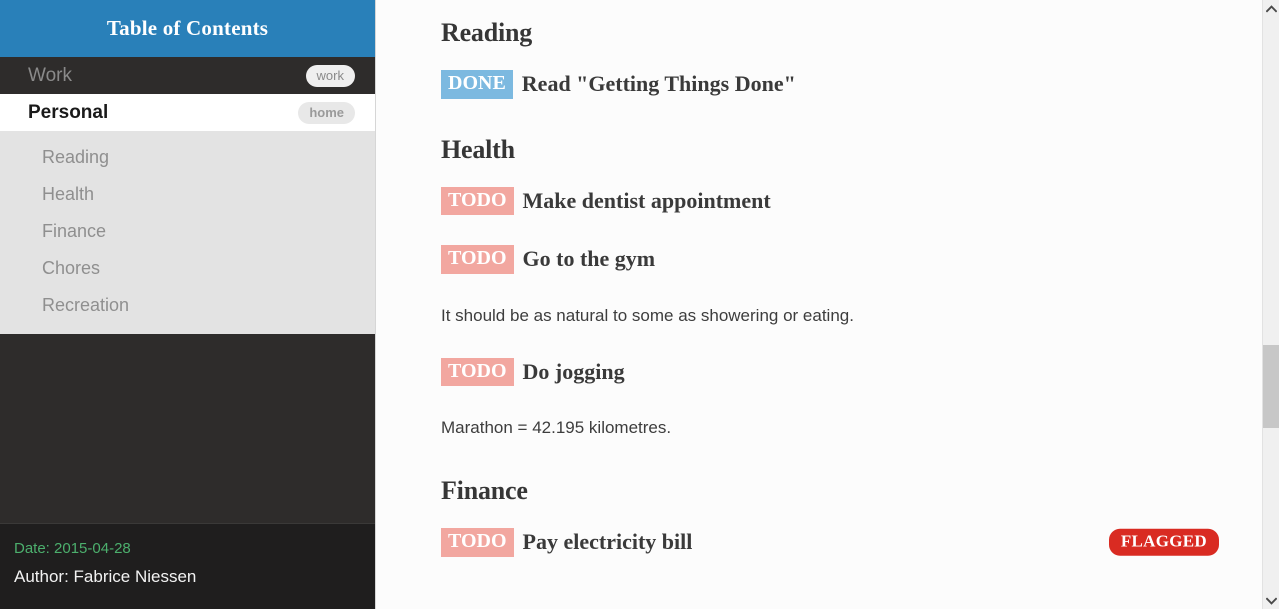  Describe the element at coordinates (68, 194) in the screenshot. I see `sidebar-item-health-label: Health` at that location.